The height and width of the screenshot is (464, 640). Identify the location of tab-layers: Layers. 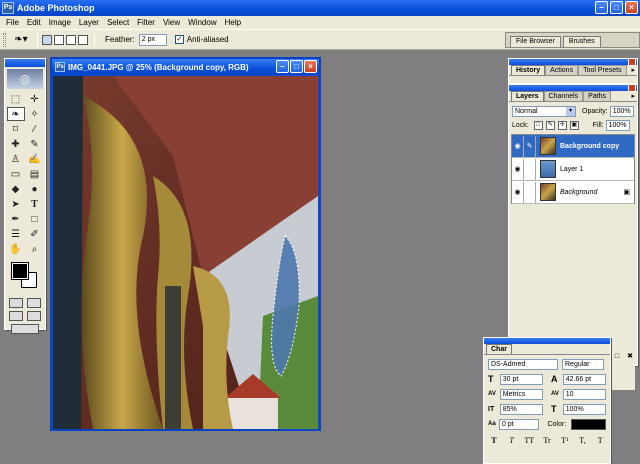
(527, 96).